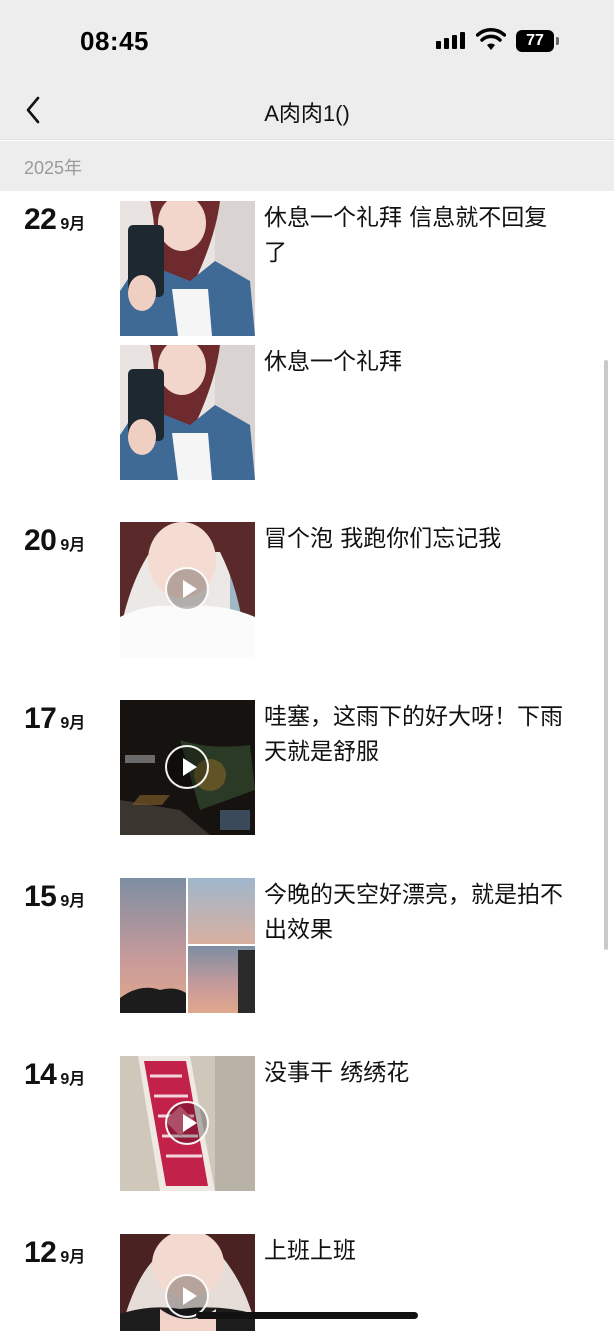 The width and height of the screenshot is (614, 1331). Describe the element at coordinates (333, 362) in the screenshot. I see `post-caption: 休息一个礼拜` at that location.